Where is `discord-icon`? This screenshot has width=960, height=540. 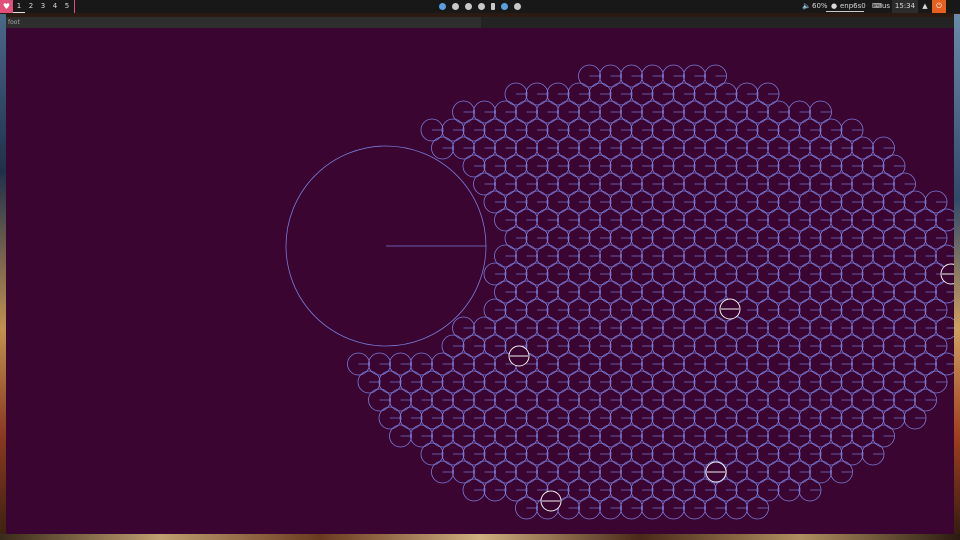
discord-icon is located at coordinates (455, 6).